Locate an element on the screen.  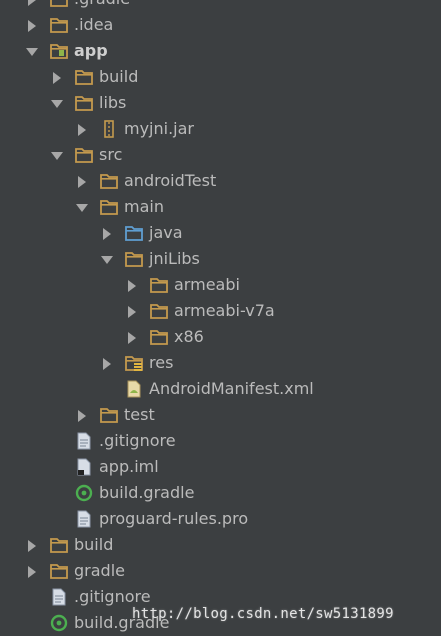
tree-item-androidmanifest-xml: AndroidManifest.xml is located at coordinates (220, 389).